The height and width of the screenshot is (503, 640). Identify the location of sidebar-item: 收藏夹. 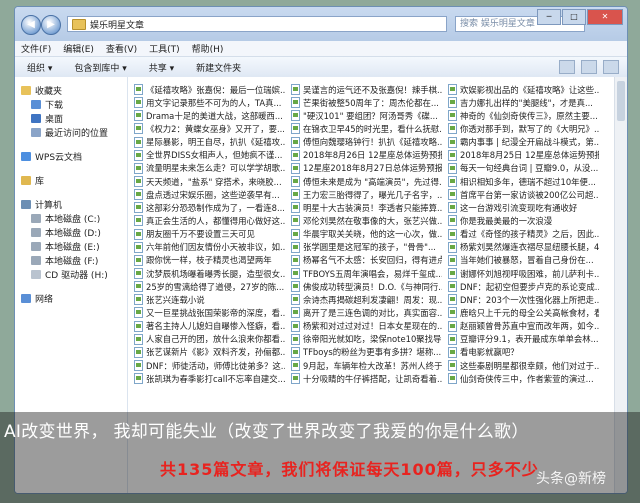
(71, 90).